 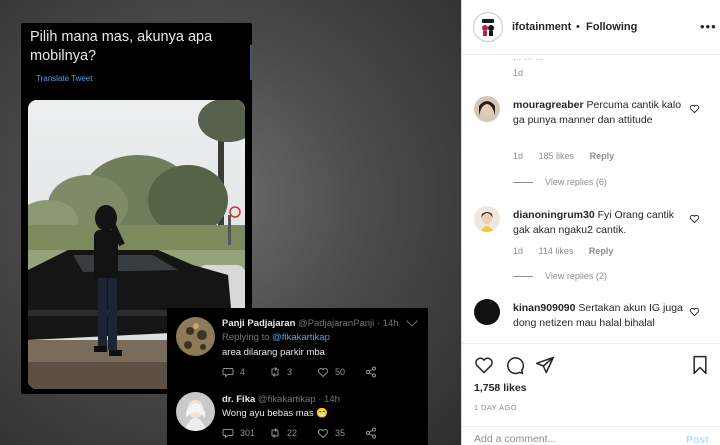 I want to click on reply-count: 4, so click(x=233, y=372).